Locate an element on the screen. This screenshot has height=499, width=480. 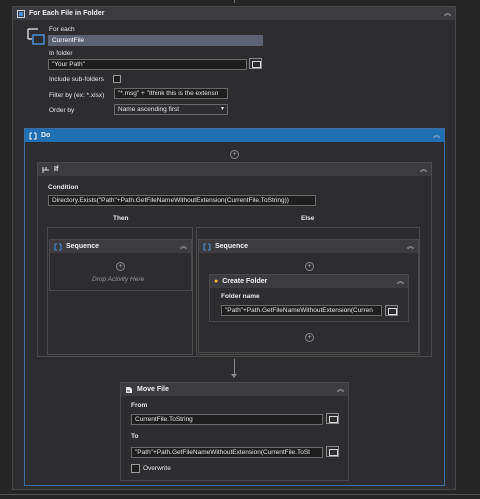
in-folder-field: "Your Path" is located at coordinates (147, 64).